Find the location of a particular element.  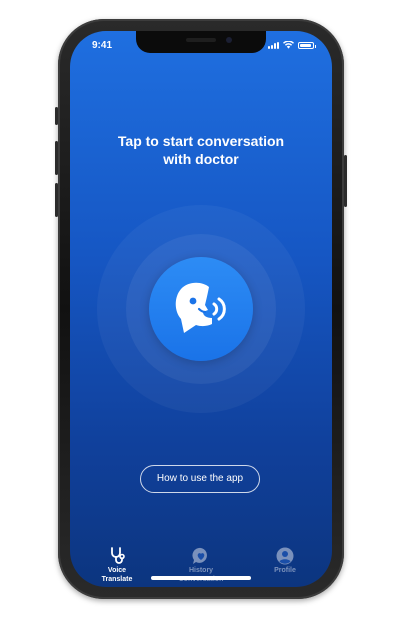

wifi-icon is located at coordinates (288, 45).